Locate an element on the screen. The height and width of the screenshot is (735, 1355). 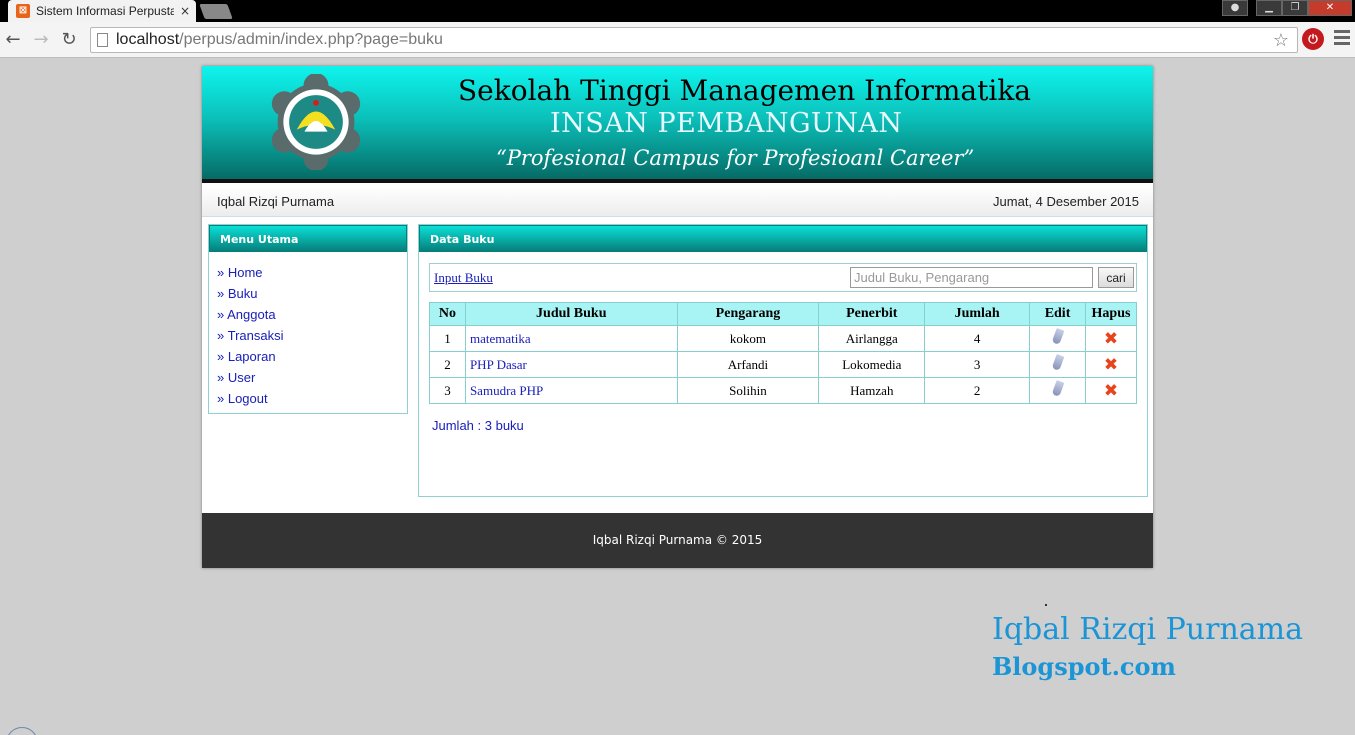
back-arrow-icon: ← is located at coordinates (13, 40).